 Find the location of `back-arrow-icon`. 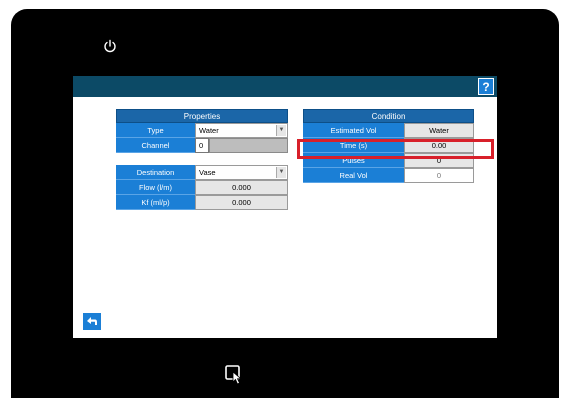

back-arrow-icon is located at coordinates (92, 321).